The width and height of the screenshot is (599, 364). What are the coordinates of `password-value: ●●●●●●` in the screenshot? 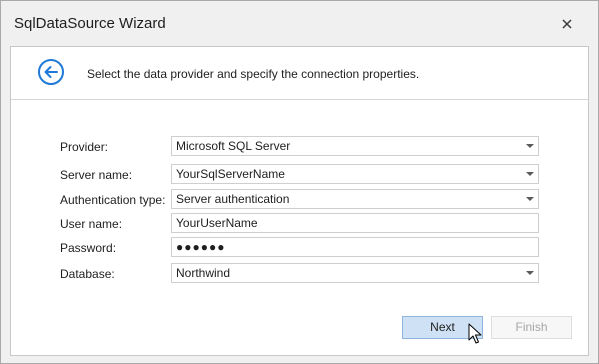 It's located at (201, 247).